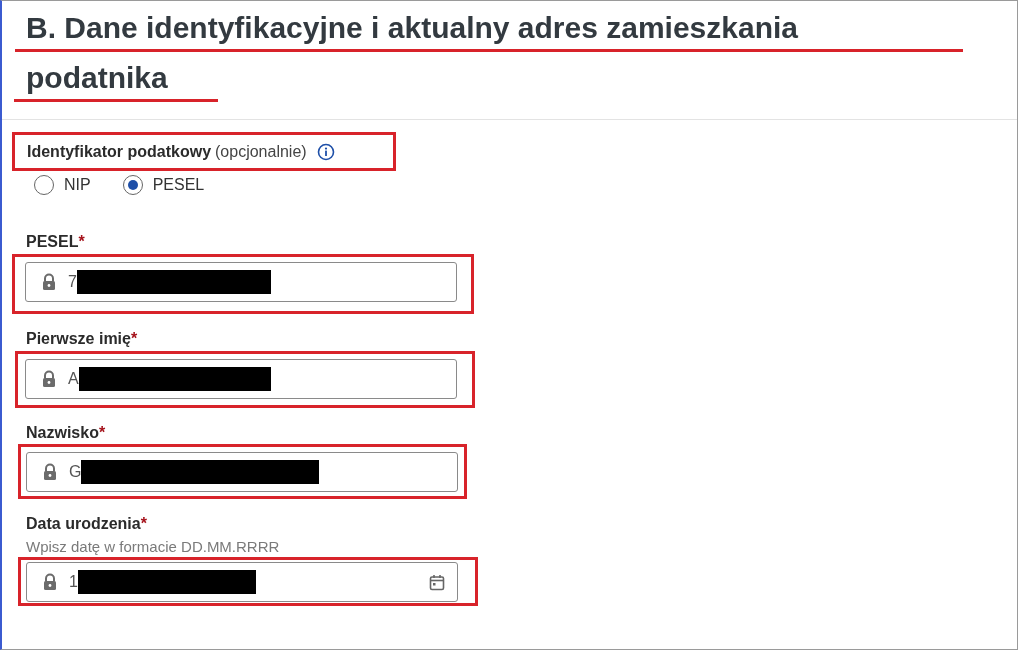 This screenshot has height=652, width=1020. What do you see at coordinates (242, 582) in the screenshot?
I see `input-field: 1` at bounding box center [242, 582].